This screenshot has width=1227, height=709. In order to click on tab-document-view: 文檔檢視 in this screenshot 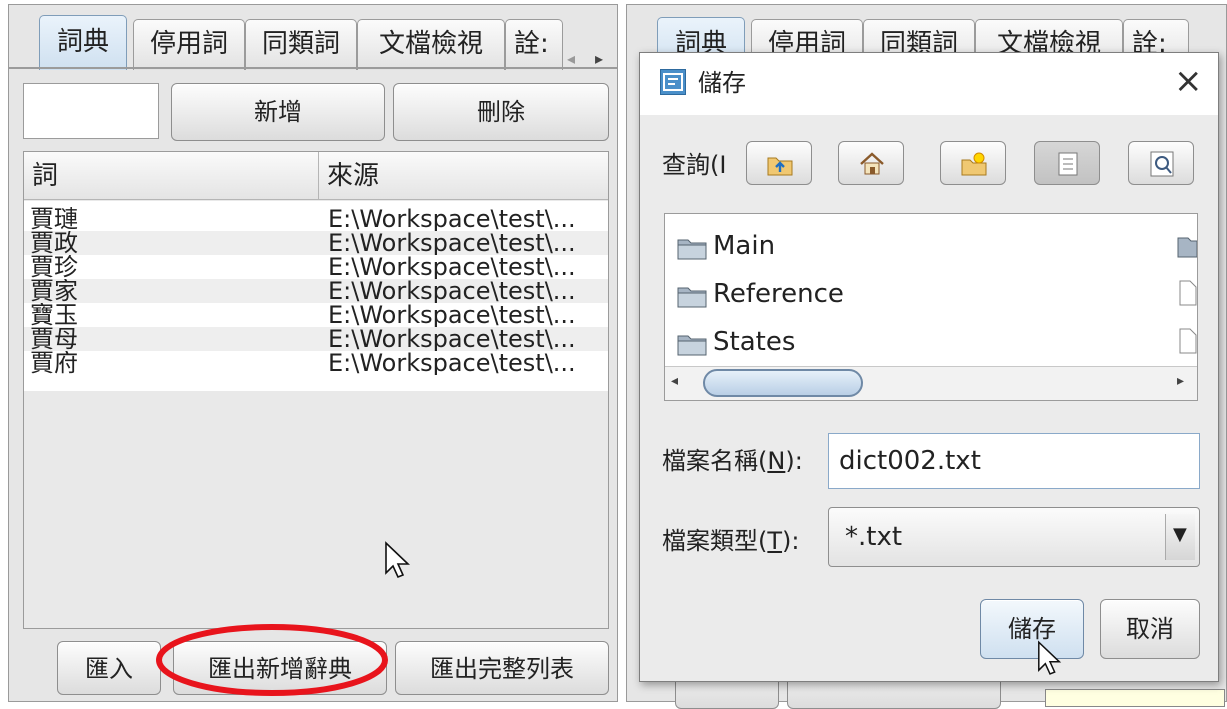, I will do `click(431, 44)`.